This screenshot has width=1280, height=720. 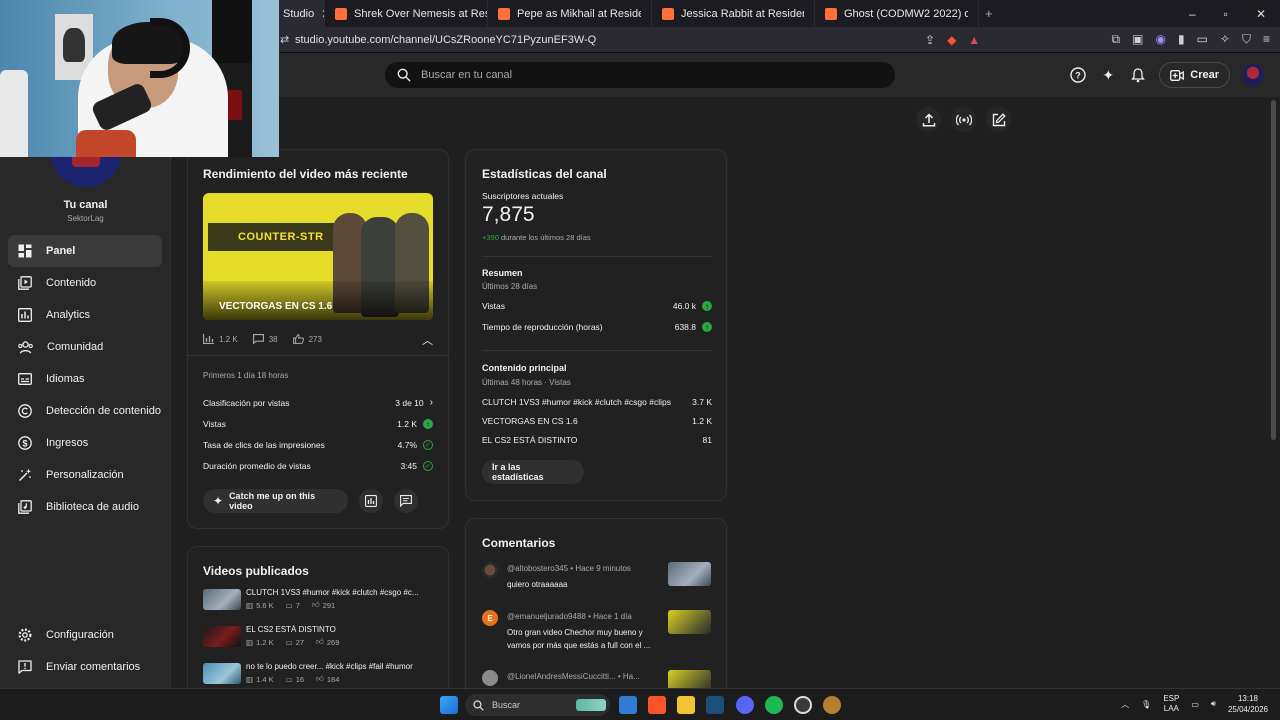 What do you see at coordinates (640, 75) in the screenshot?
I see `channel-search: Buscar en tu canal` at bounding box center [640, 75].